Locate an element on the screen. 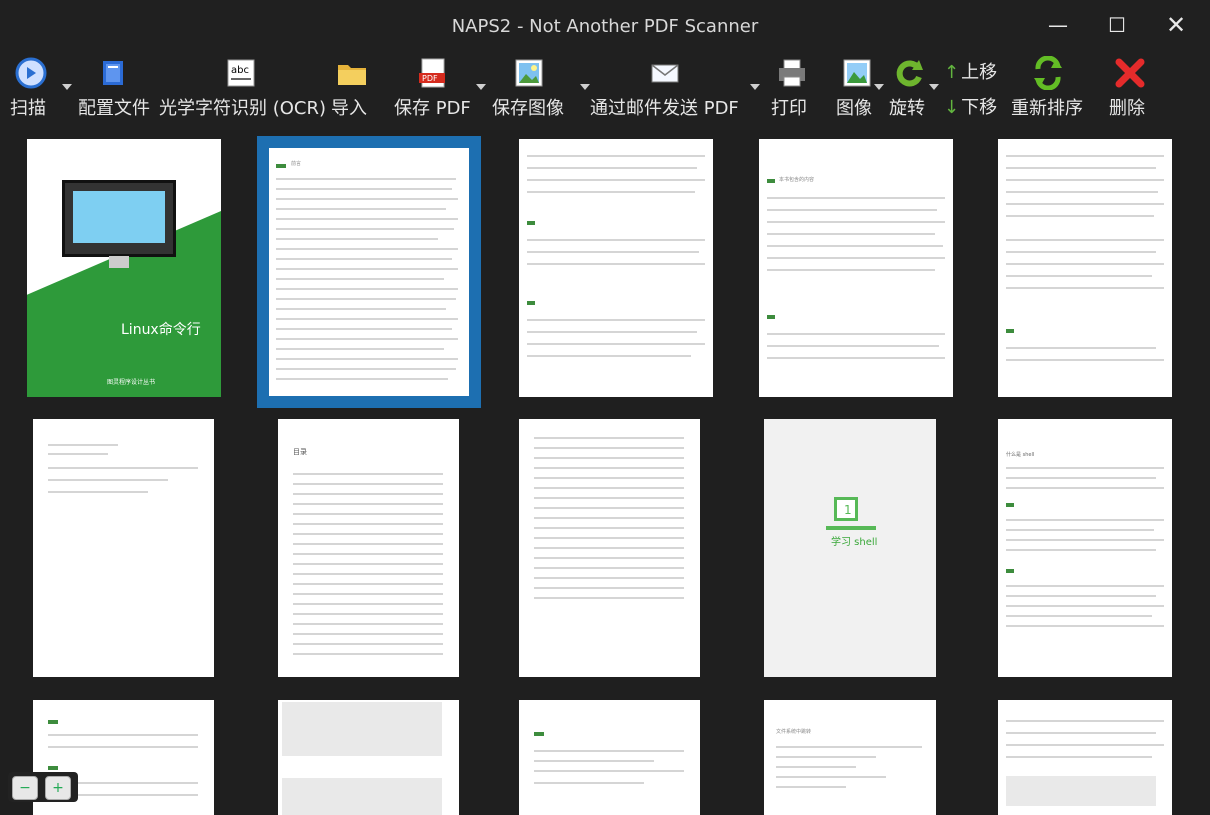 The image size is (1210, 815). folder-icon is located at coordinates (352, 73).